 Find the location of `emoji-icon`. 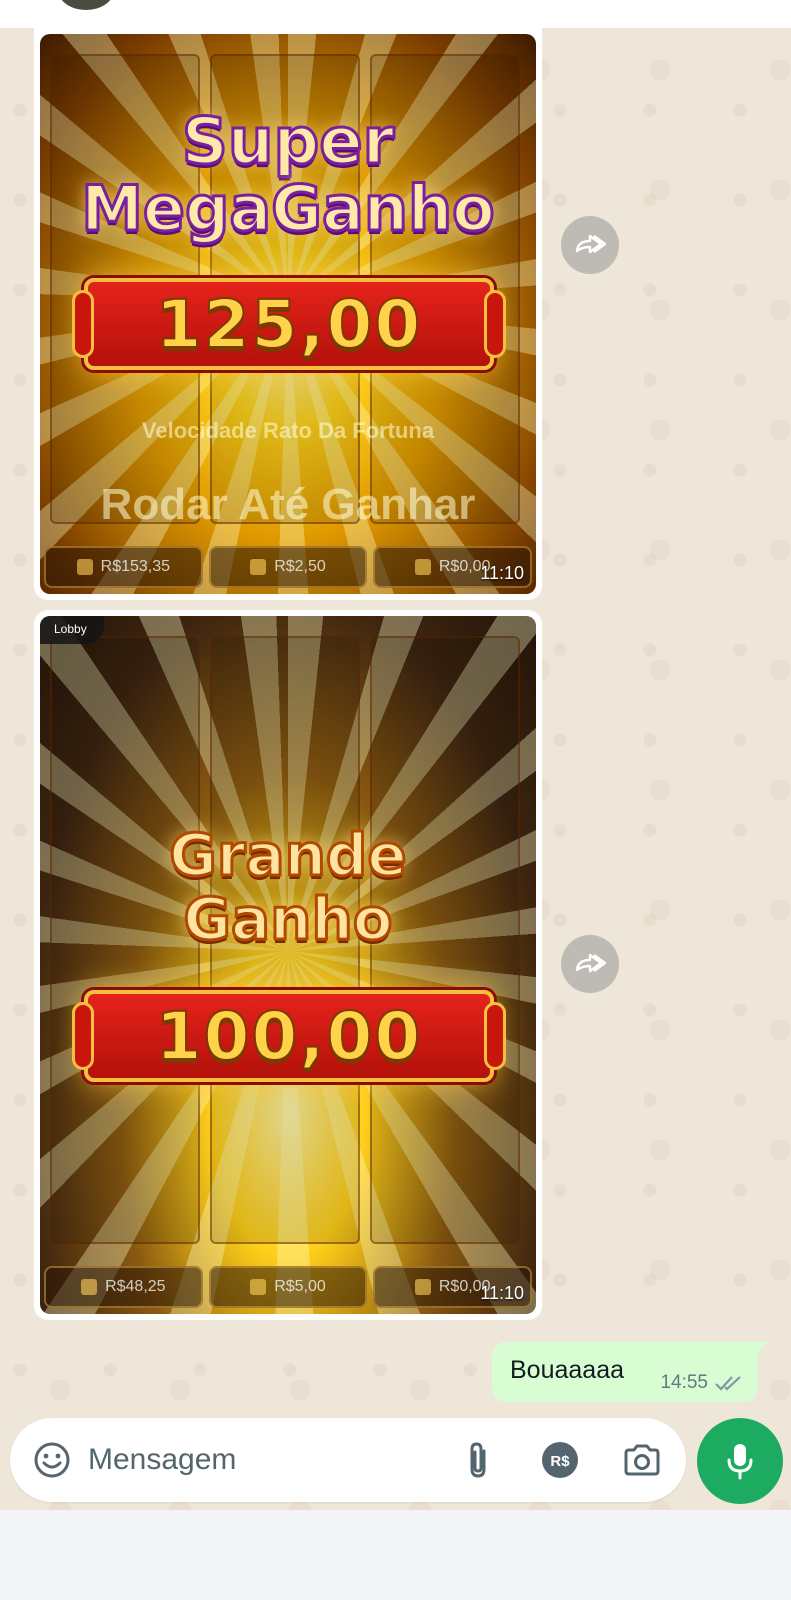

emoji-icon is located at coordinates (52, 1460).